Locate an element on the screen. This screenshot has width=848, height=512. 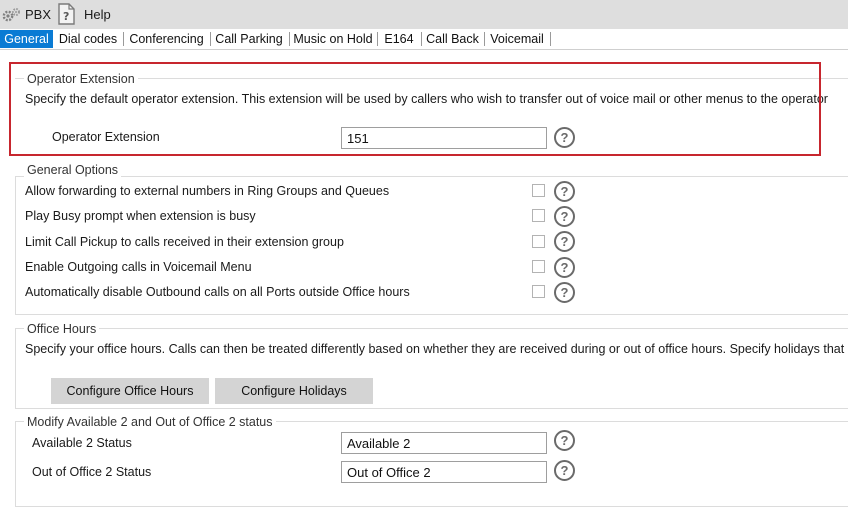
tab-conferencing: Conferencing is located at coordinates (166, 39).